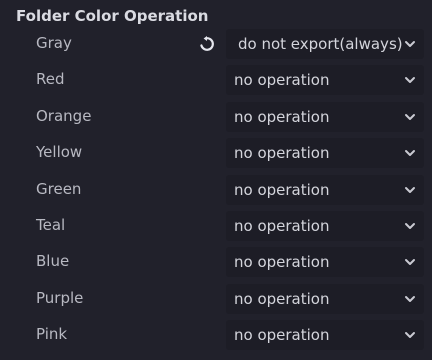 Image resolution: width=432 pixels, height=360 pixels. What do you see at coordinates (207, 44) in the screenshot?
I see `revert-icon` at bounding box center [207, 44].